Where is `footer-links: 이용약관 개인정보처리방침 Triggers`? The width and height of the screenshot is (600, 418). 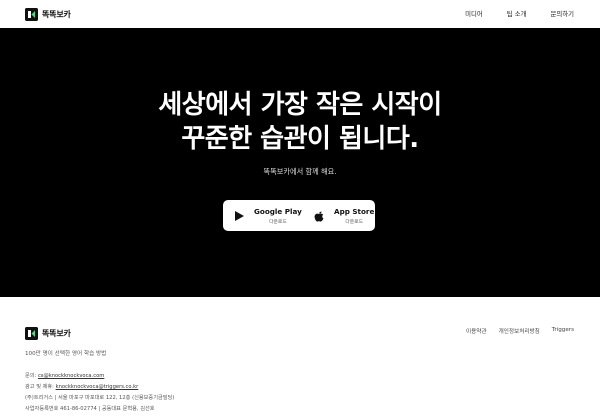
footer-links: 이용약관 개인정보처리방침 Triggers is located at coordinates (514, 331).